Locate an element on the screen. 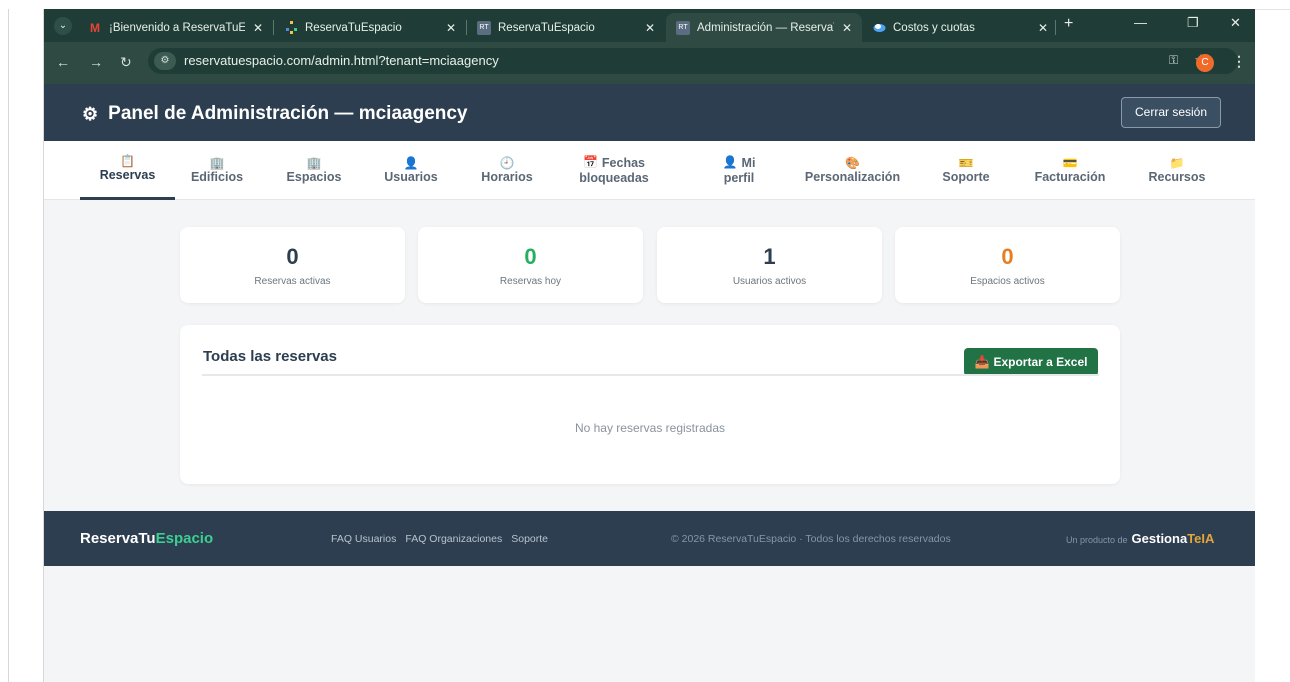 The height and width of the screenshot is (682, 1290). folder-icon: 📁 is located at coordinates (1177, 162).